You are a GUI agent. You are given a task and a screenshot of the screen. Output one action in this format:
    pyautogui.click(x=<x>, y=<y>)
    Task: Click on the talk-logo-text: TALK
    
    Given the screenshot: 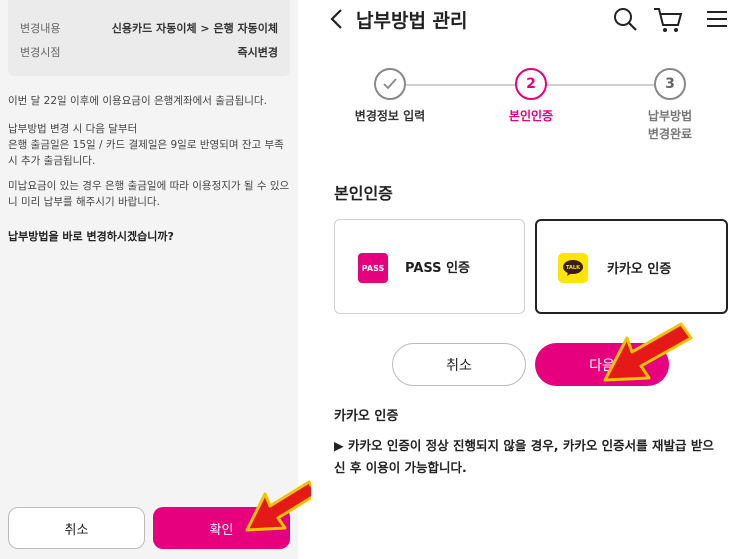 What is the action you would take?
    pyautogui.click(x=573, y=268)
    